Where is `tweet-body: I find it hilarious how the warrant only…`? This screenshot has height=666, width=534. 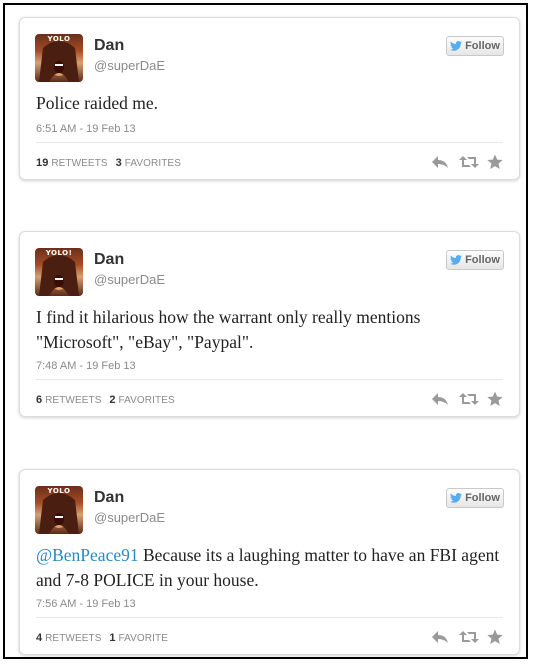
tweet-body: I find it hilarious how the warrant only… is located at coordinates (228, 329).